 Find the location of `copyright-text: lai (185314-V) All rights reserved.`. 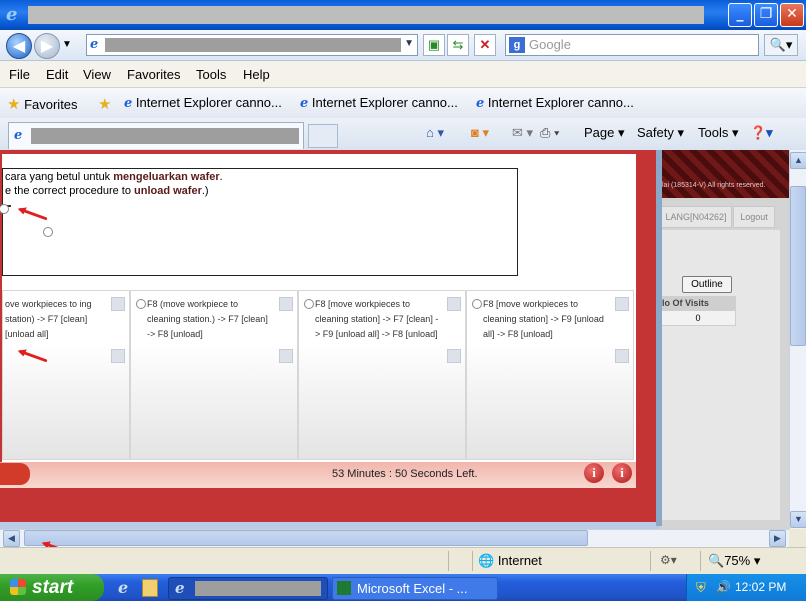

copyright-text: lai (185314-V) All rights reserved. is located at coordinates (714, 185).